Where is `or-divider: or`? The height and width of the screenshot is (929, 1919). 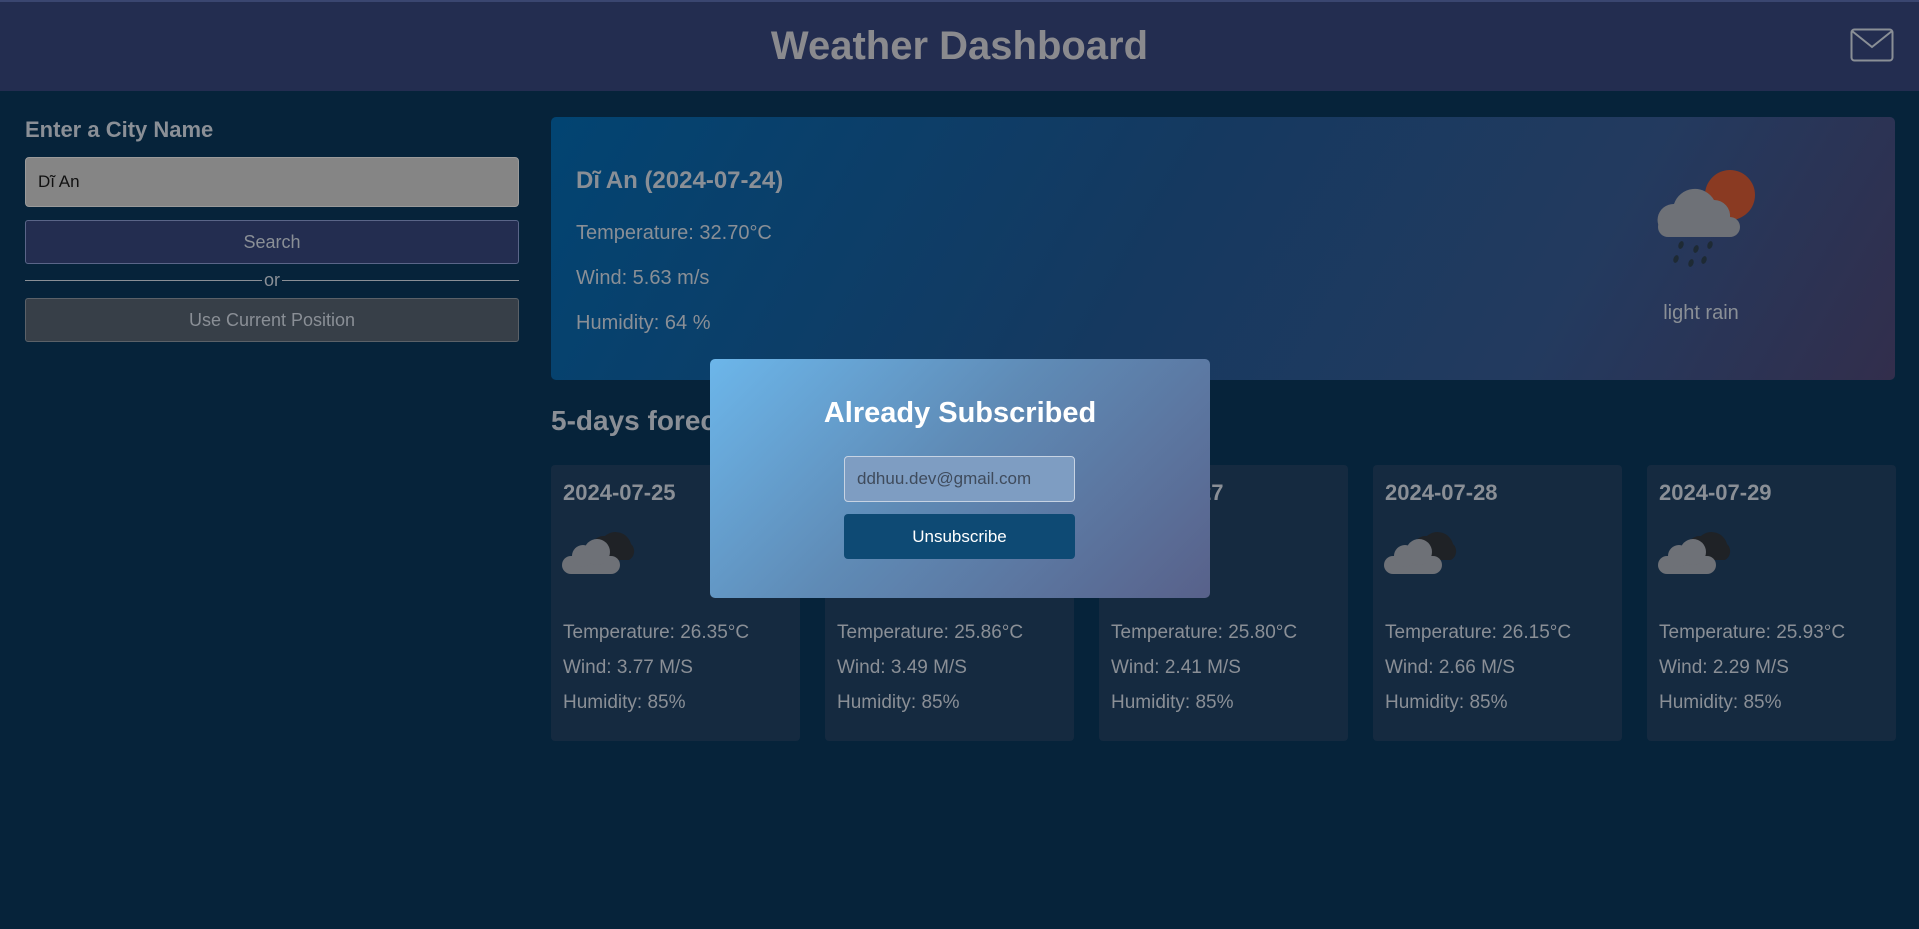 or-divider: or is located at coordinates (272, 280).